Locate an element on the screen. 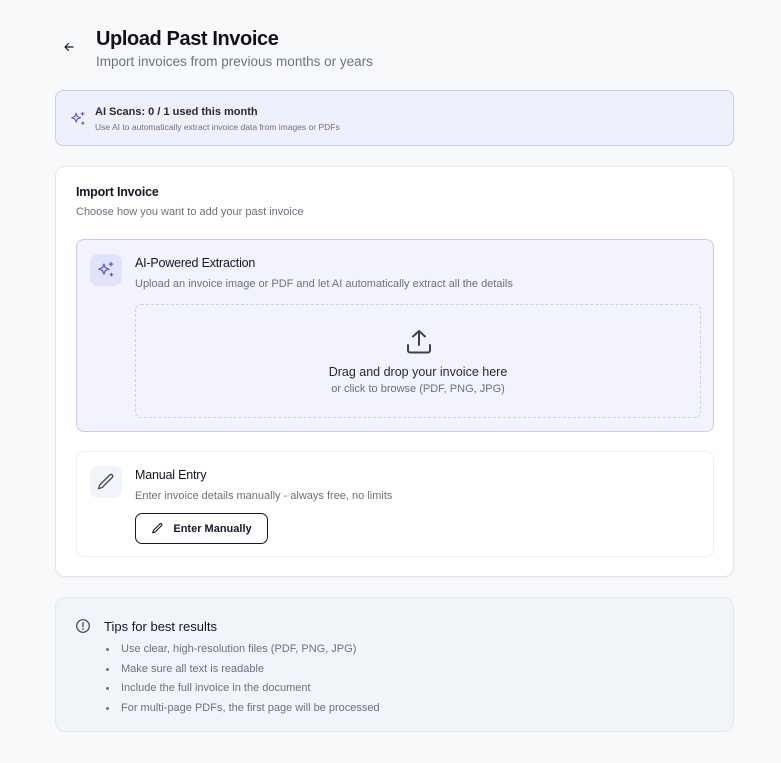  upload-icon is located at coordinates (419, 342).